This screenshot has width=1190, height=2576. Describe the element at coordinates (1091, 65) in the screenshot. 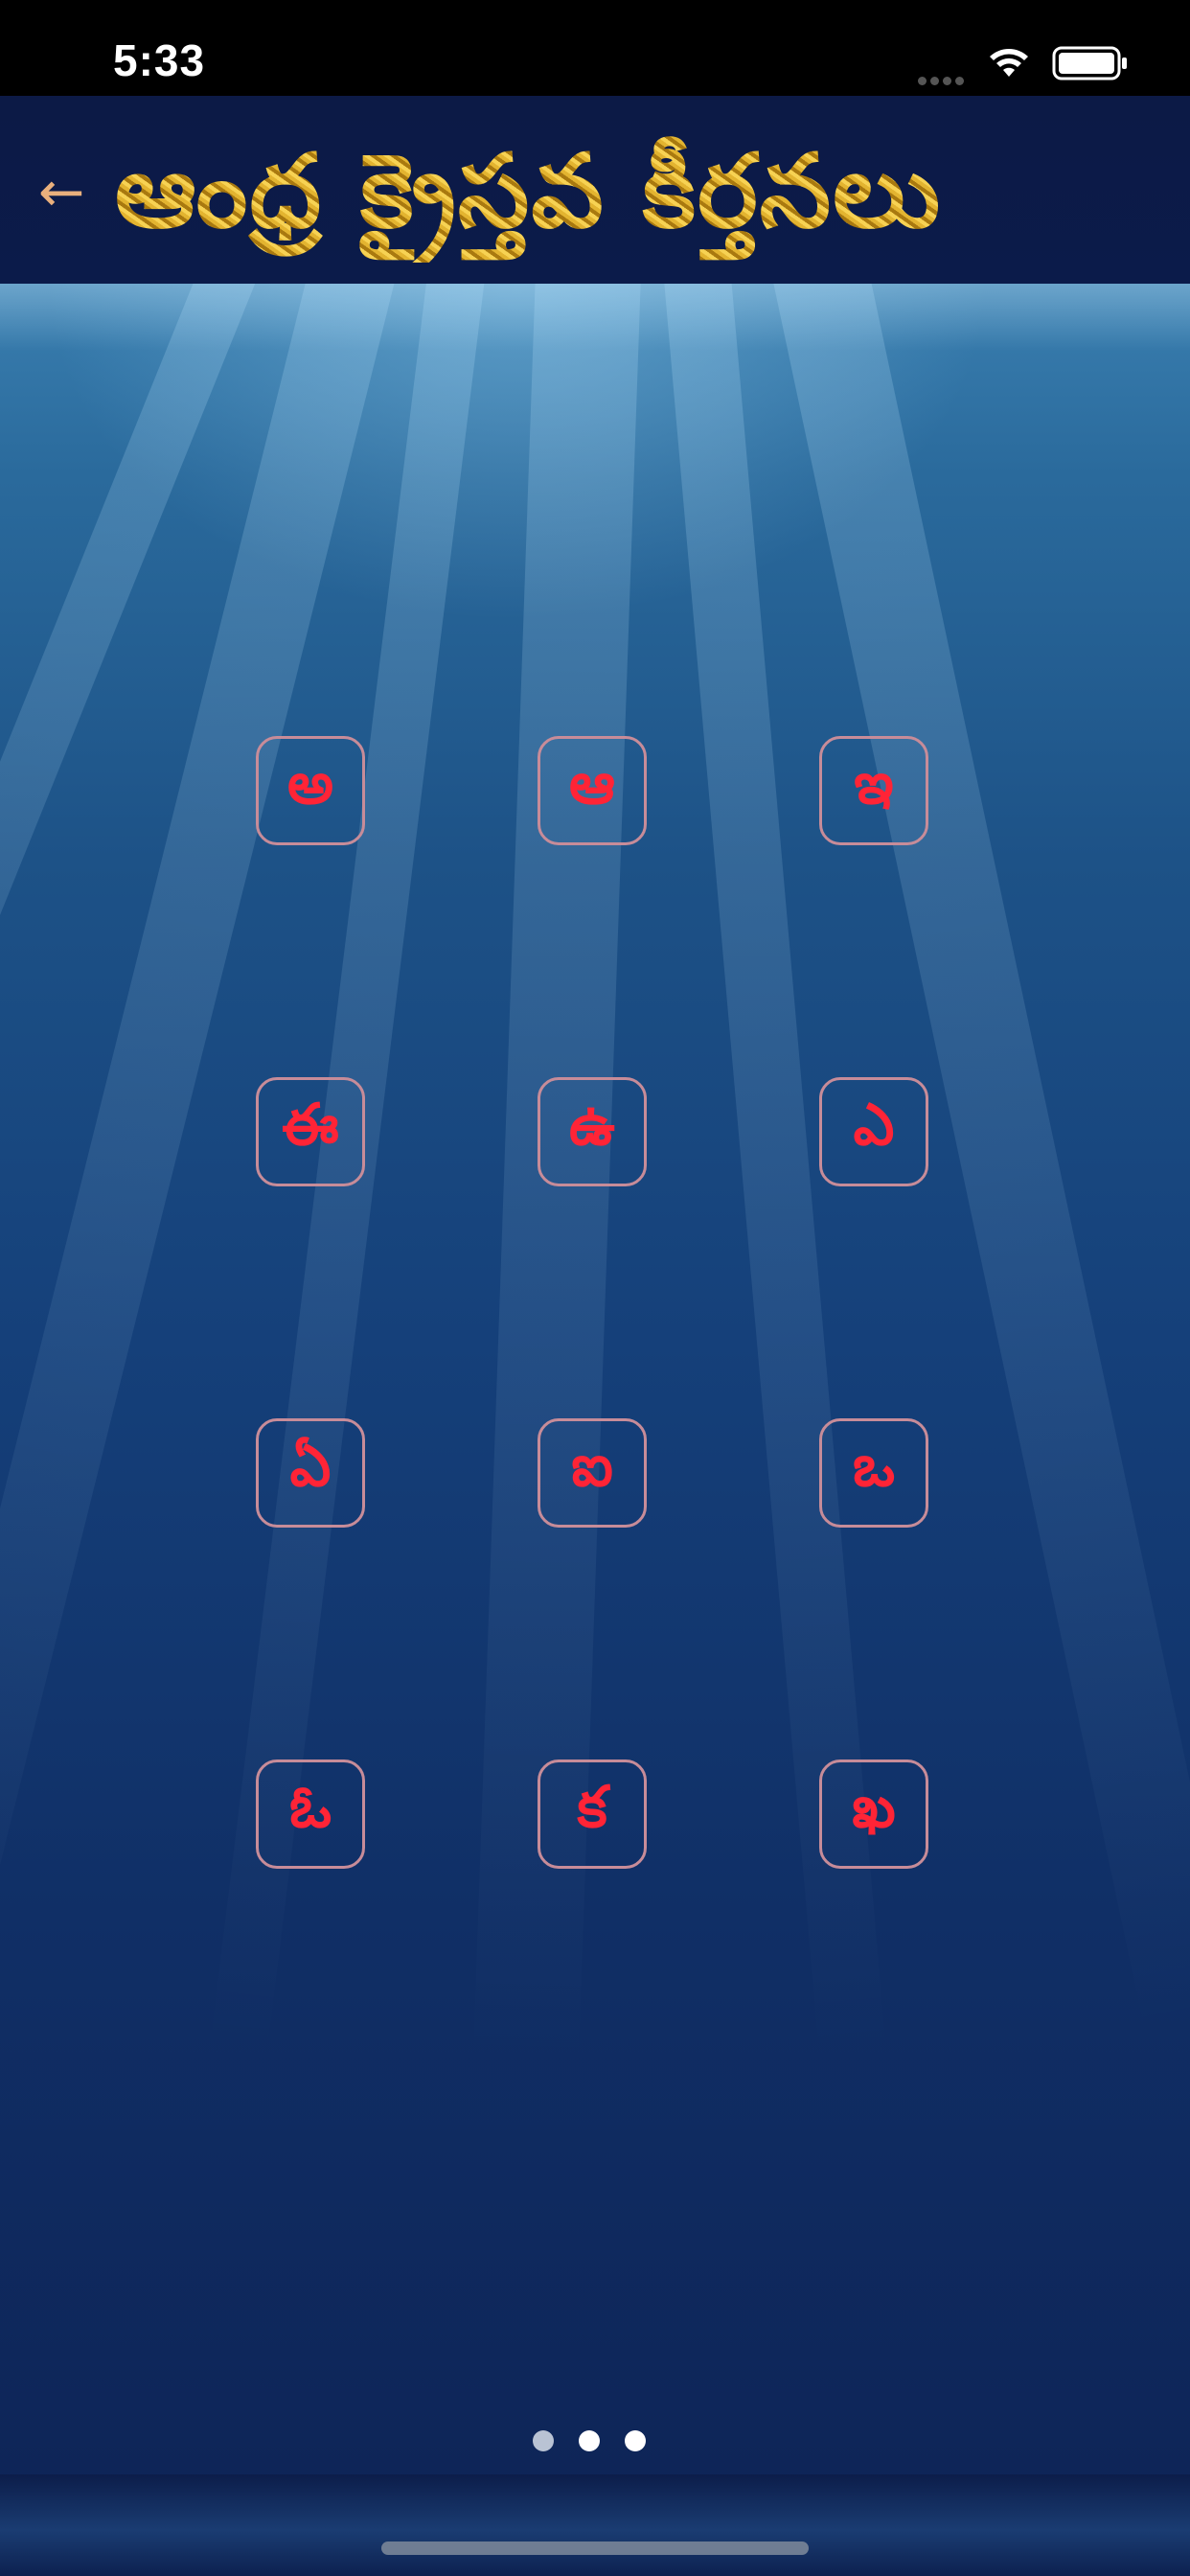

I see `battery-icon` at that location.